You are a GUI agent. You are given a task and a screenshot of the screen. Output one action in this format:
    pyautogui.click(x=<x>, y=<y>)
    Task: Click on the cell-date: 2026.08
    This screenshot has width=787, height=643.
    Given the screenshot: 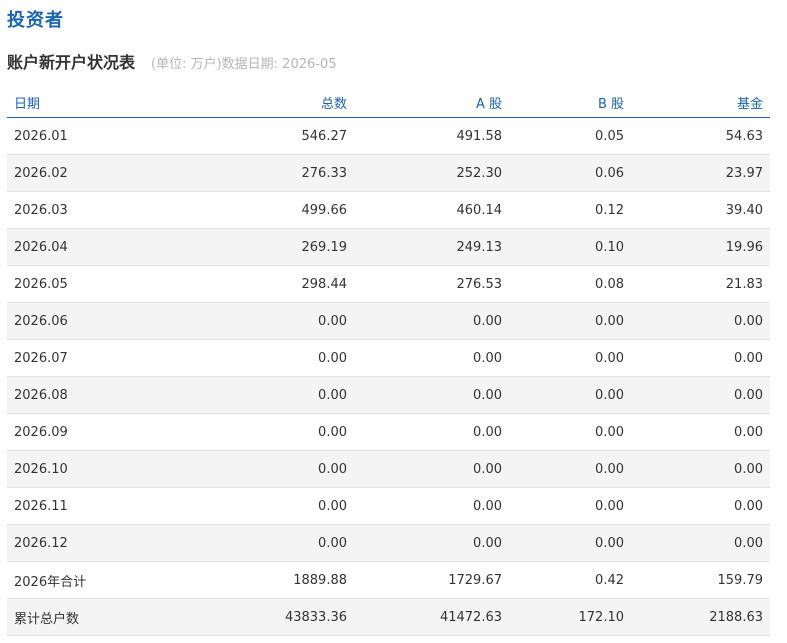 What is the action you would take?
    pyautogui.click(x=94, y=395)
    